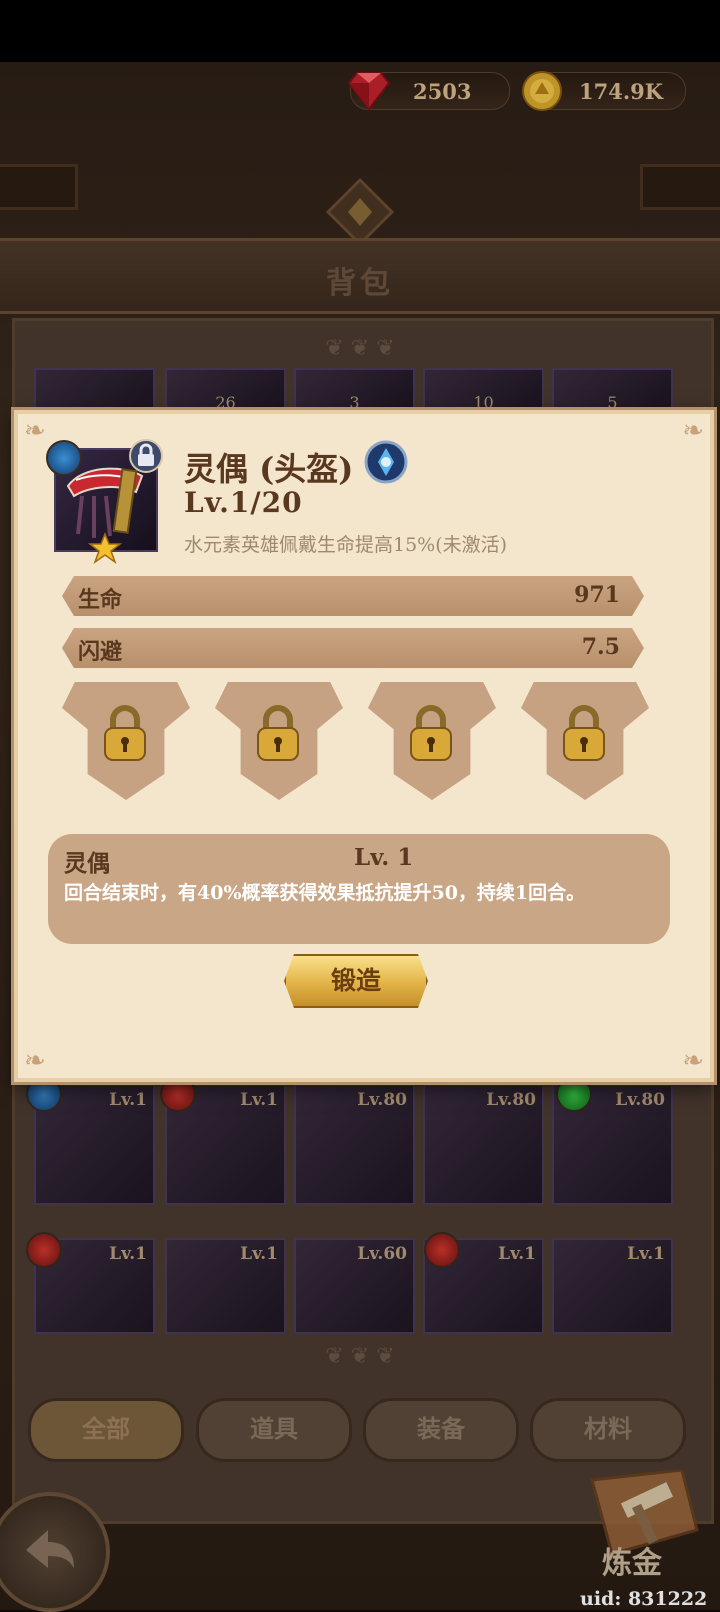 Image resolution: width=720 pixels, height=1612 pixels. I want to click on water-class-badge-icon, so click(386, 462).